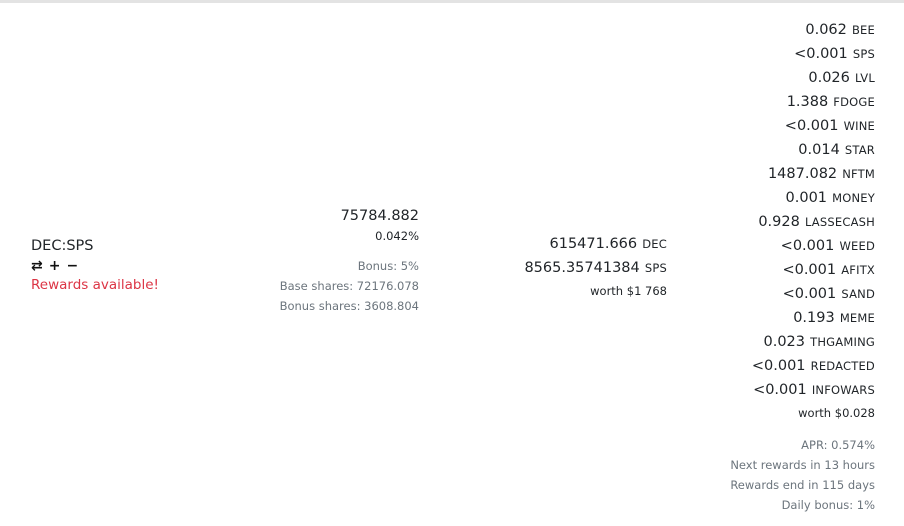 This screenshot has height=526, width=904. Describe the element at coordinates (95, 285) in the screenshot. I see `rewards-available-link: Rewards available!` at that location.